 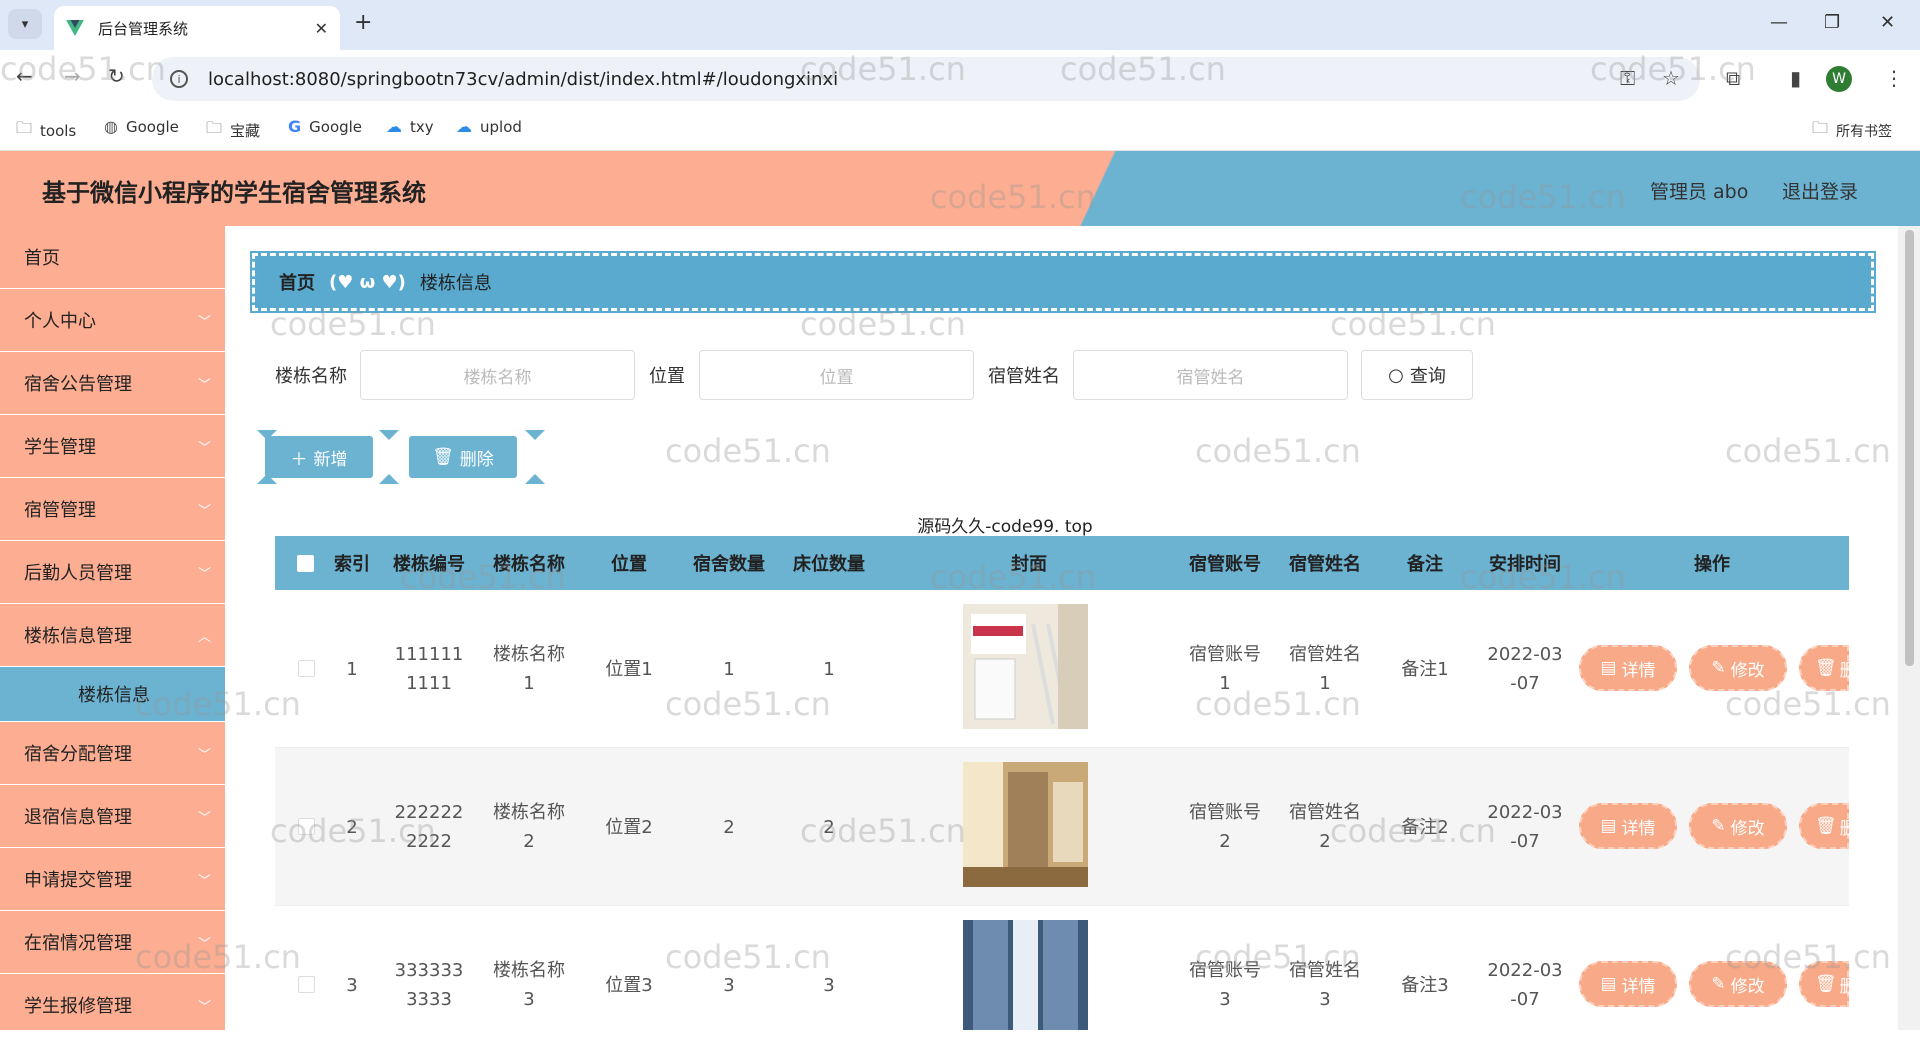 What do you see at coordinates (1887, 22) in the screenshot?
I see `close-window-icon: ✕` at bounding box center [1887, 22].